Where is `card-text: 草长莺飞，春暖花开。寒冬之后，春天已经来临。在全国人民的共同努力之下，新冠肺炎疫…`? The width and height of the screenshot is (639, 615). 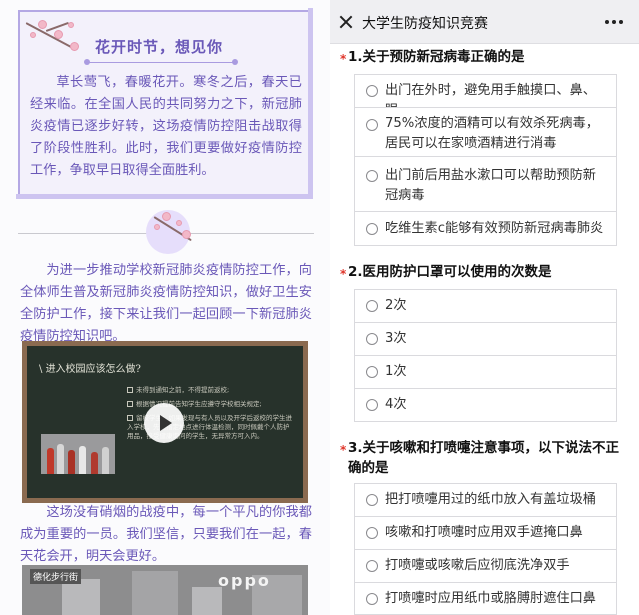
card-text: 草长莺飞，春暖花开。寒冬之后，春天已经来临。在全国人民的共同努力之下，新冠肺炎疫… is located at coordinates (166, 126).